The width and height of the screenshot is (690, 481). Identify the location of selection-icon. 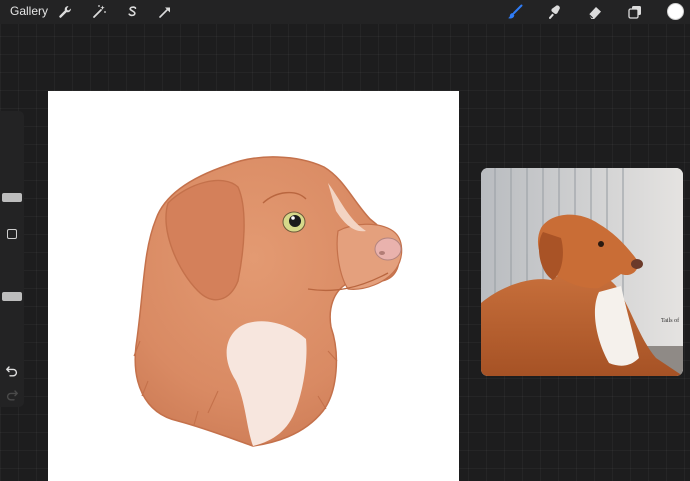
(132, 12).